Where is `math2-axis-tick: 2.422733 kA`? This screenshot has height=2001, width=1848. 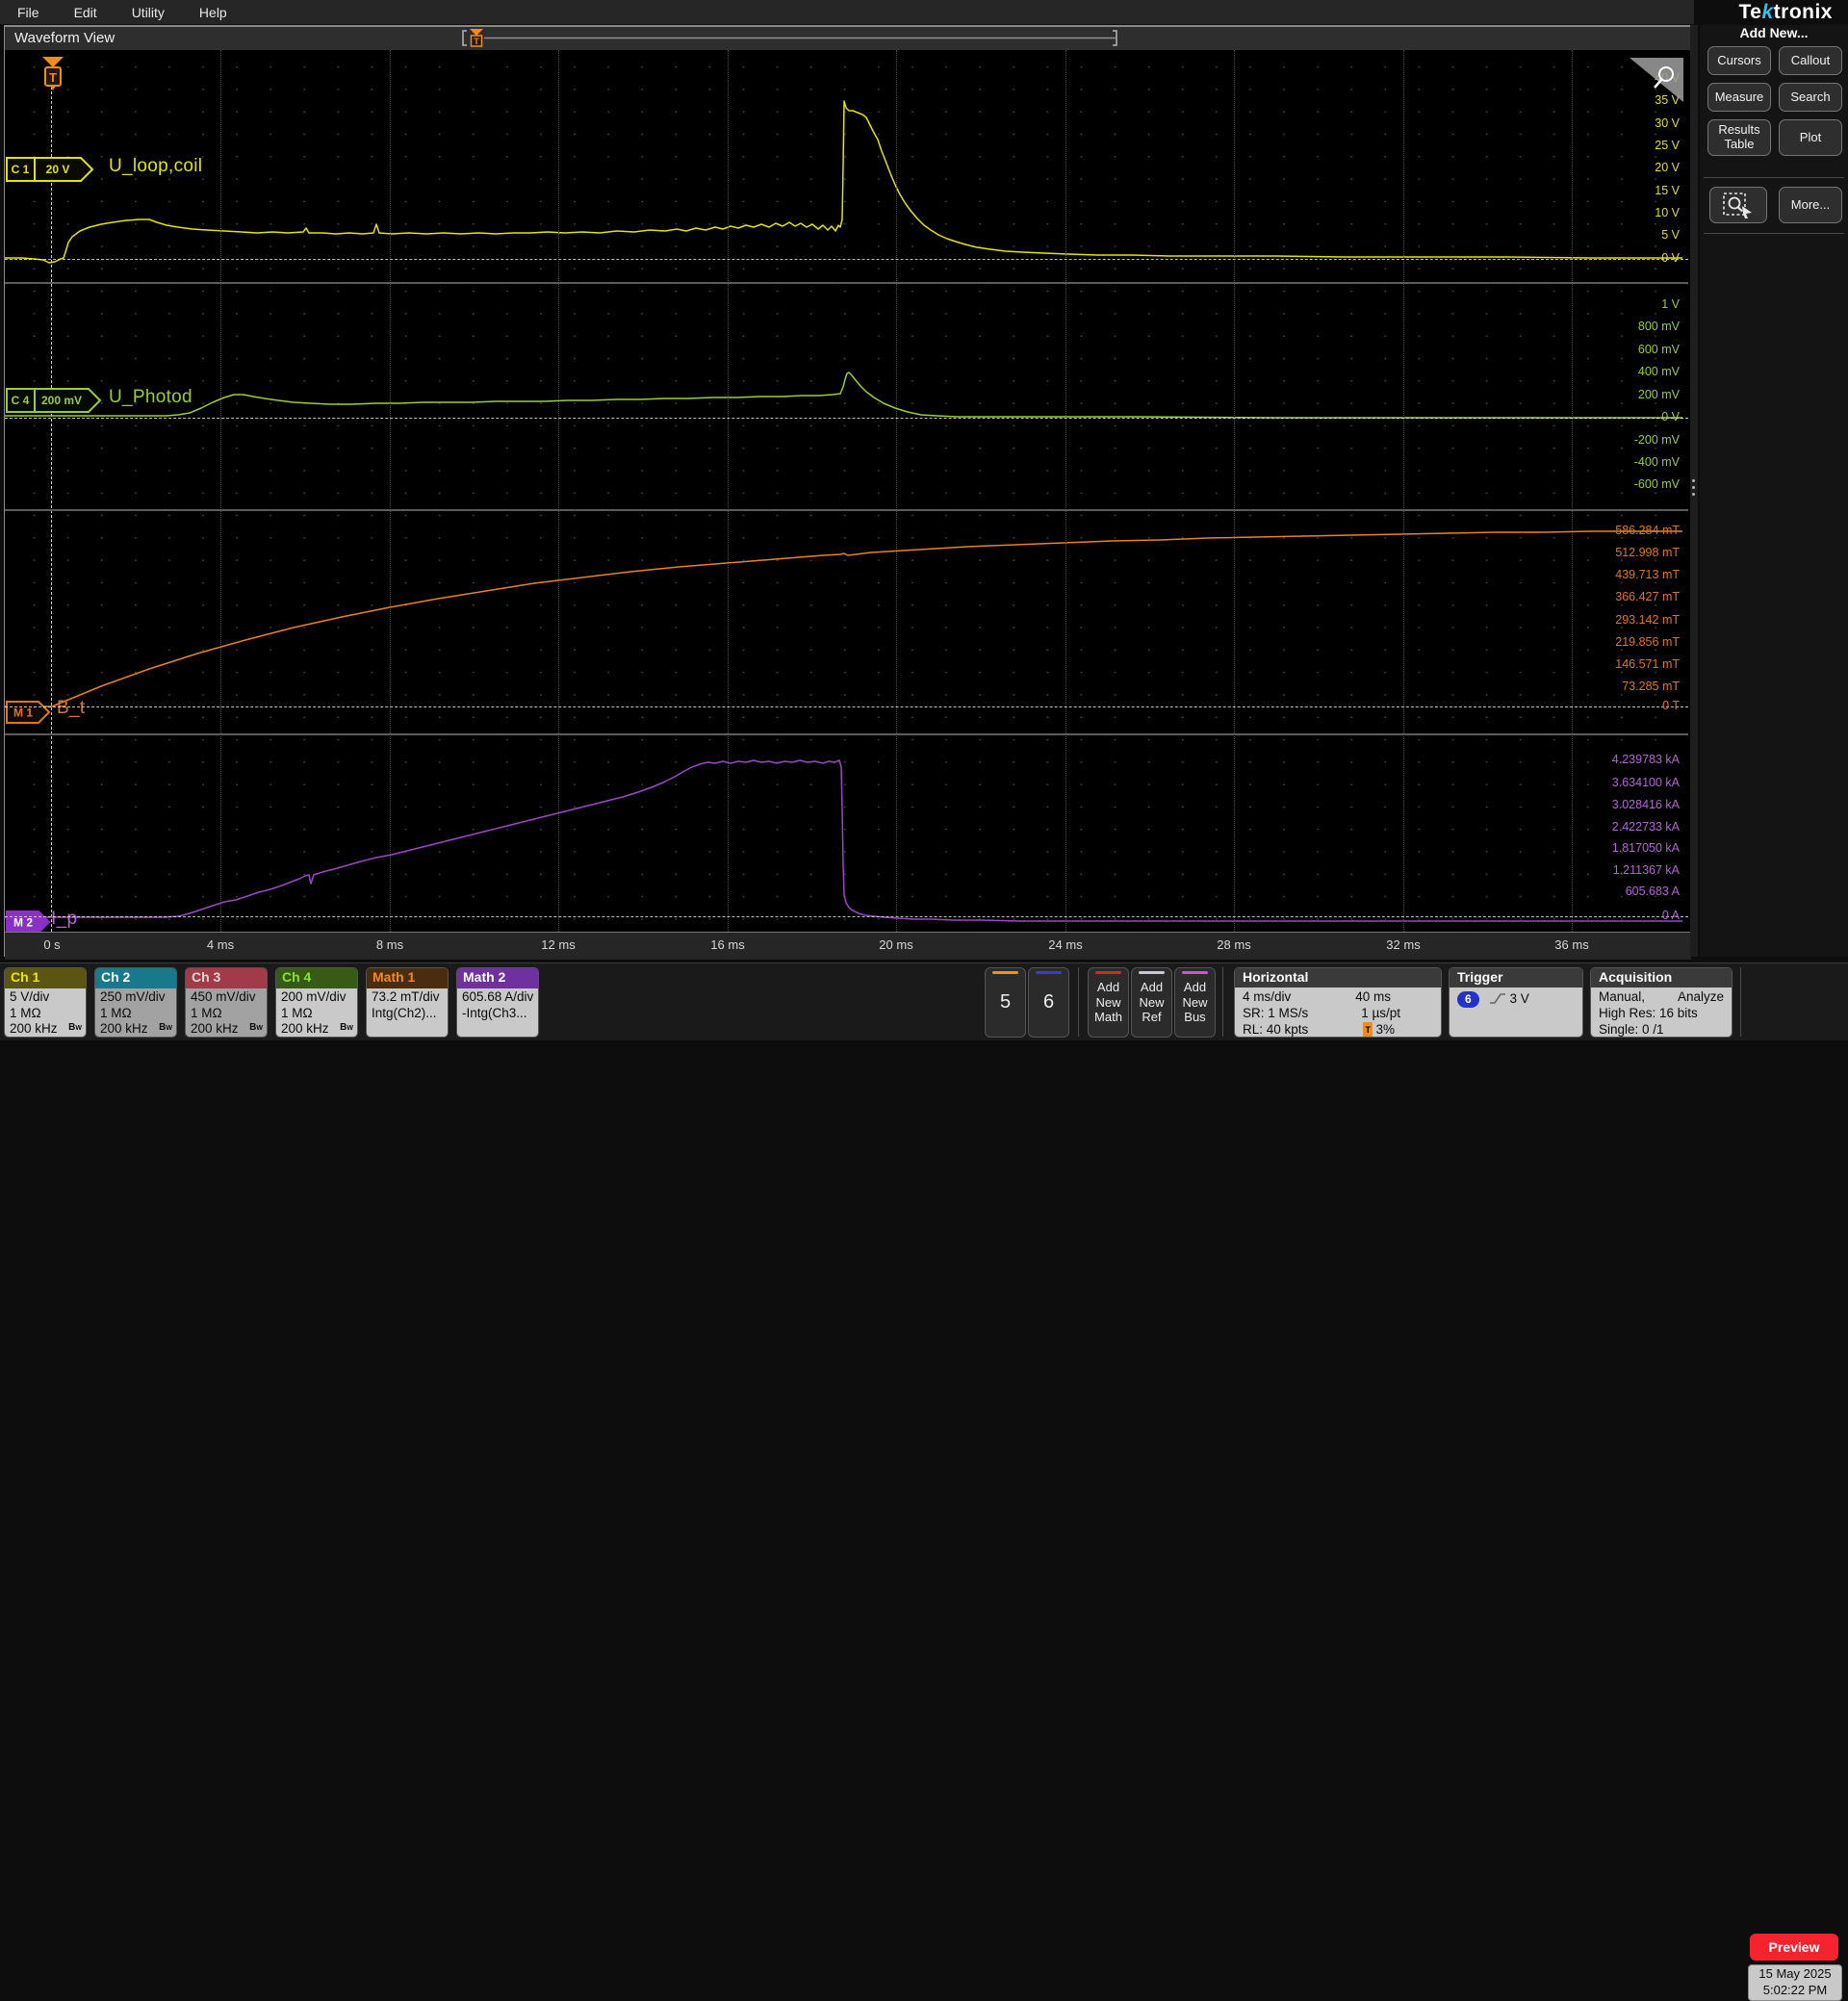 math2-axis-tick: 2.422733 kA is located at coordinates (1645, 827).